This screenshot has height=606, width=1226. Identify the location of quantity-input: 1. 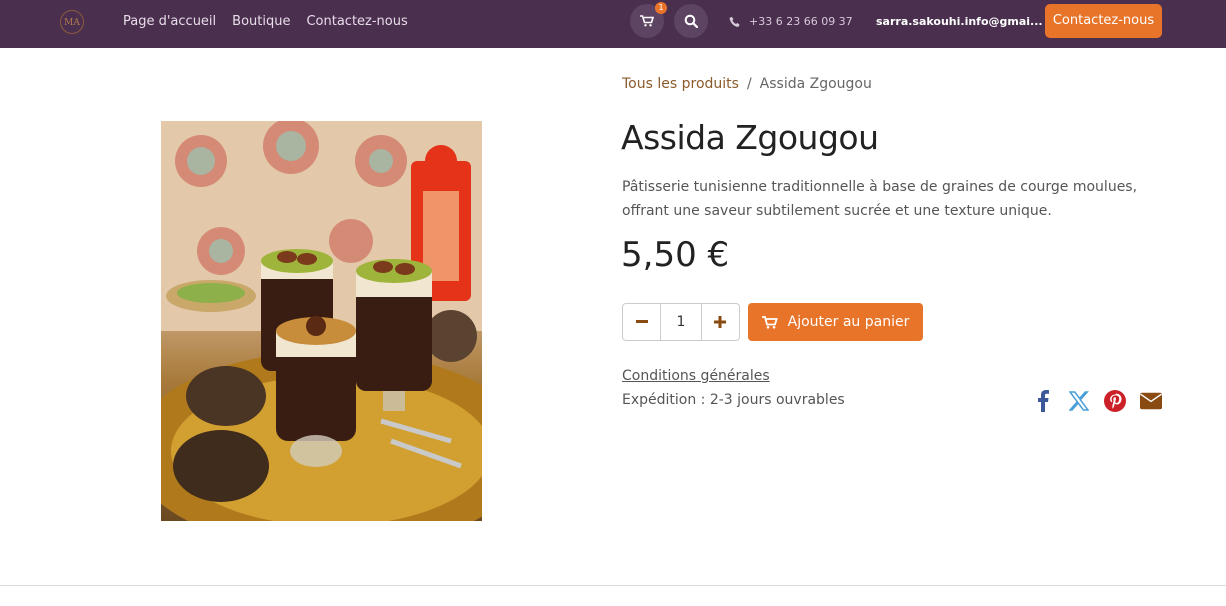
(681, 322).